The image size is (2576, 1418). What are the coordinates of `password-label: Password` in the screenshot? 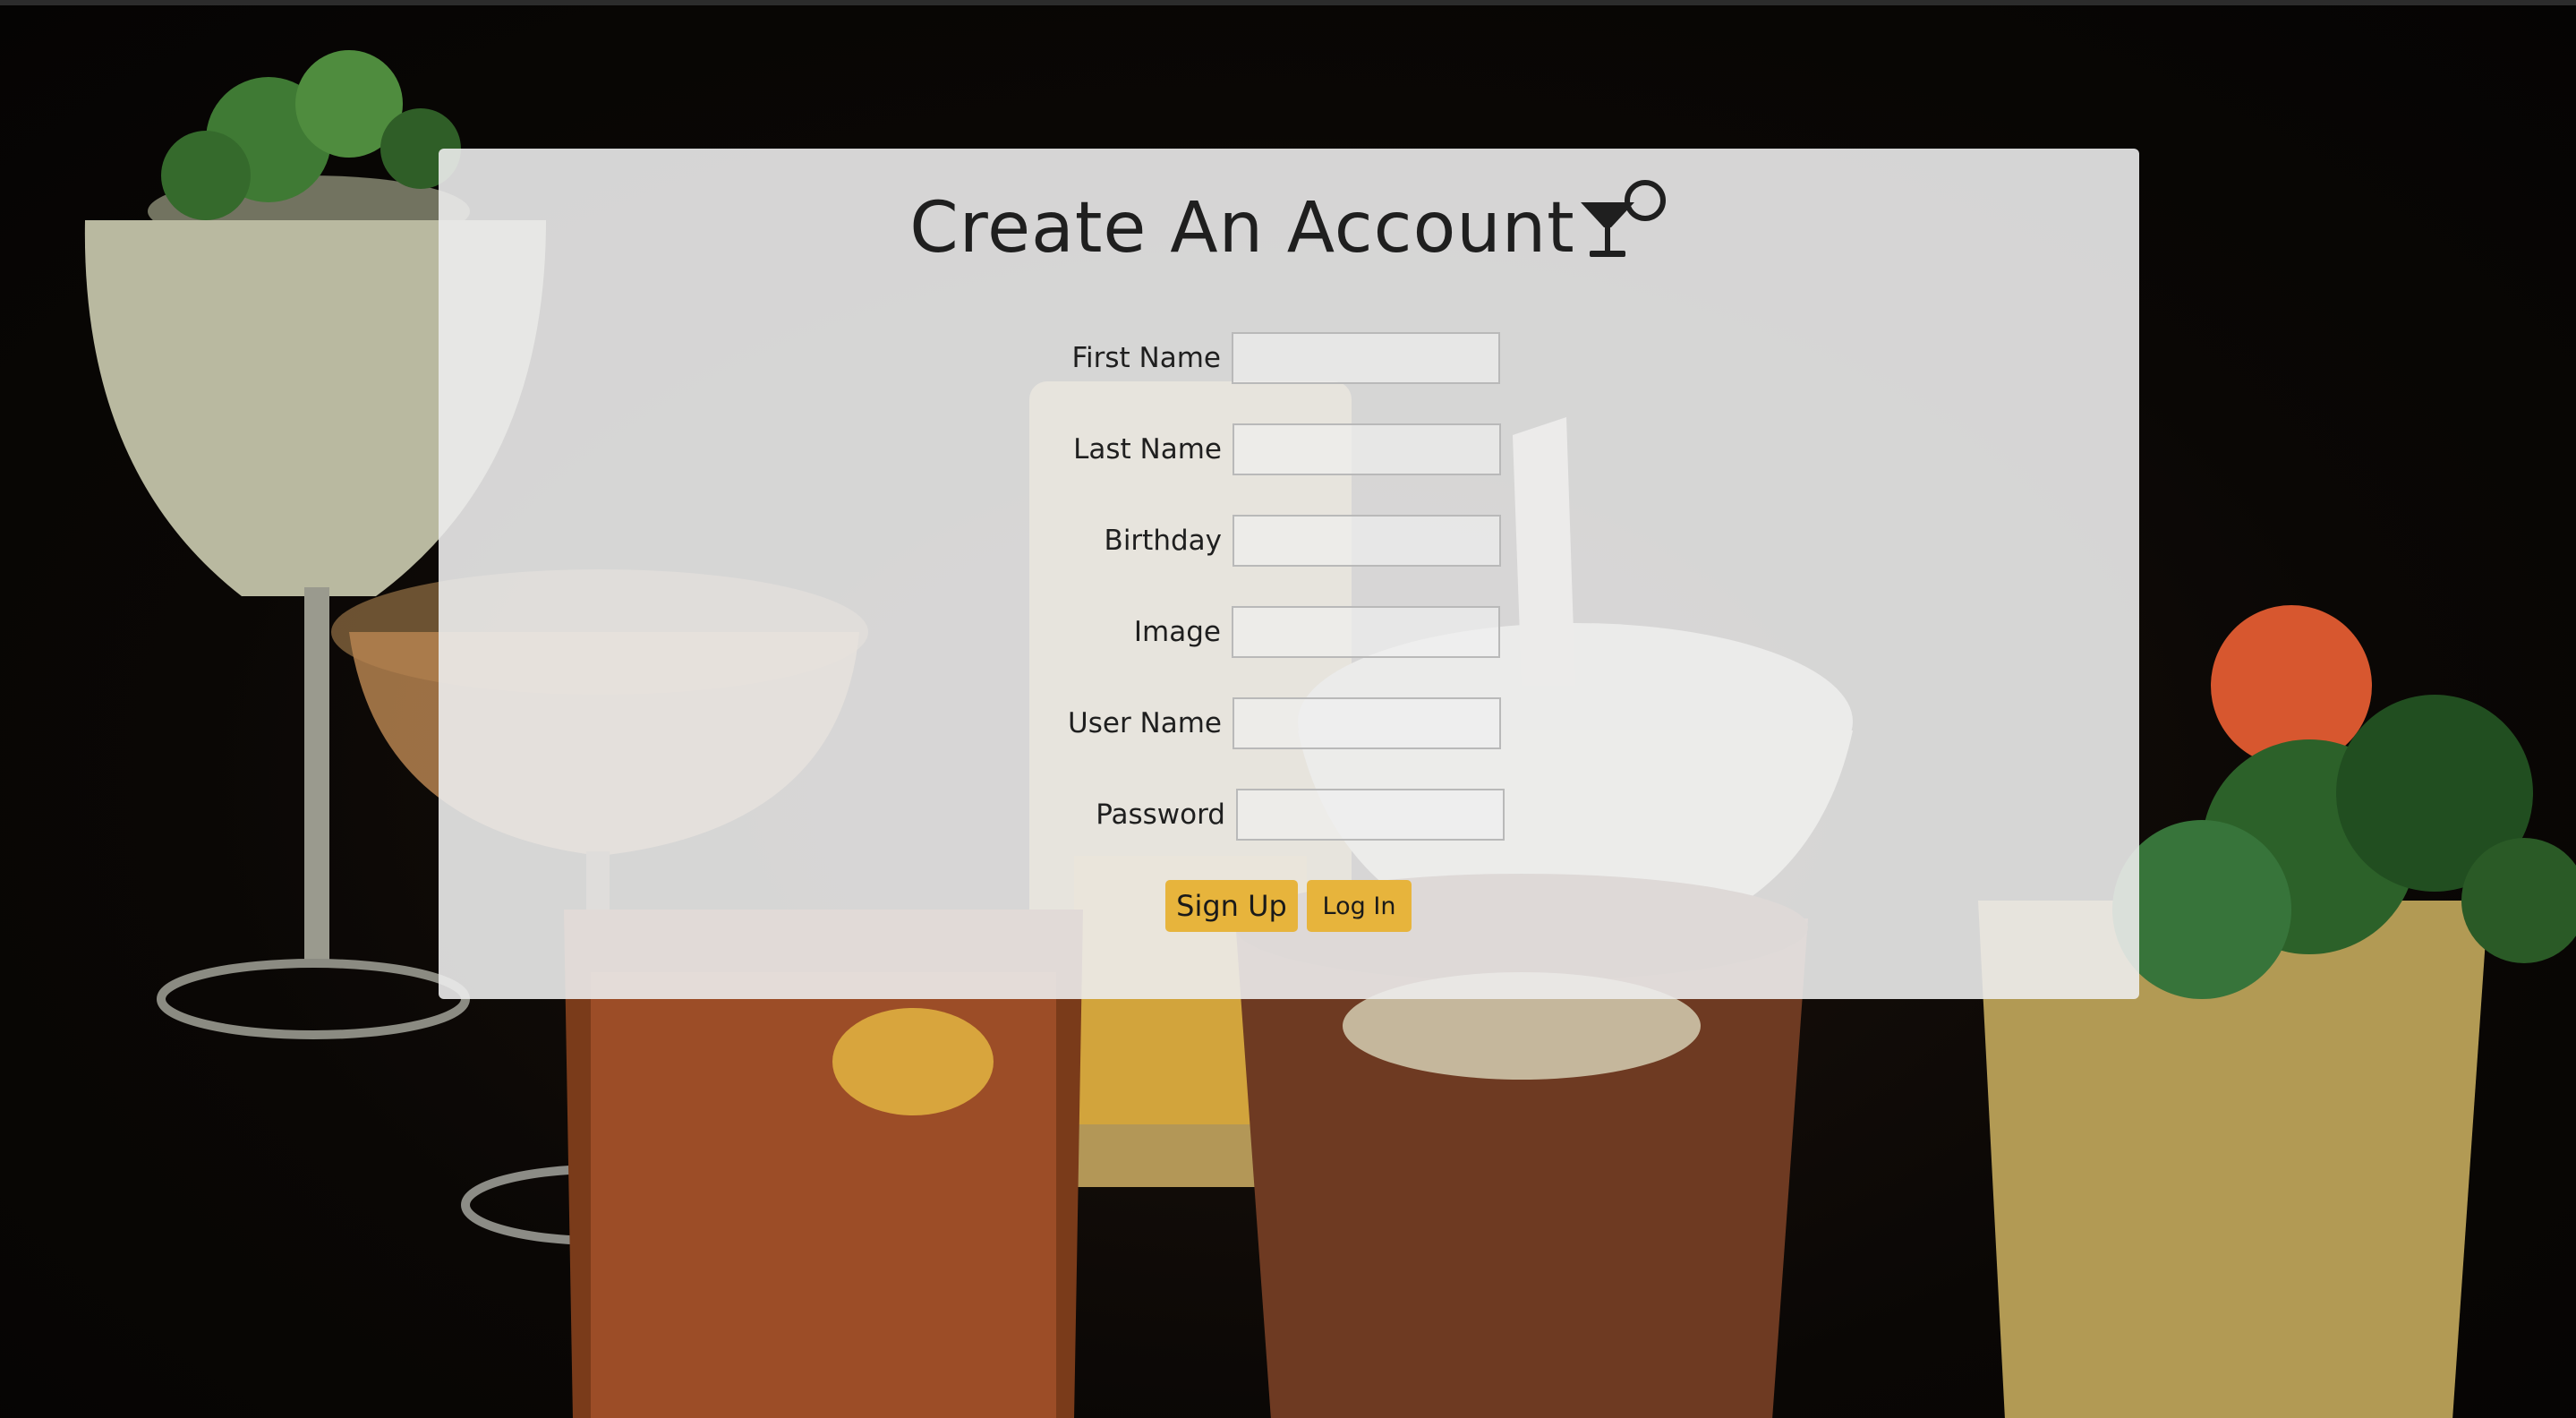 It's located at (1160, 815).